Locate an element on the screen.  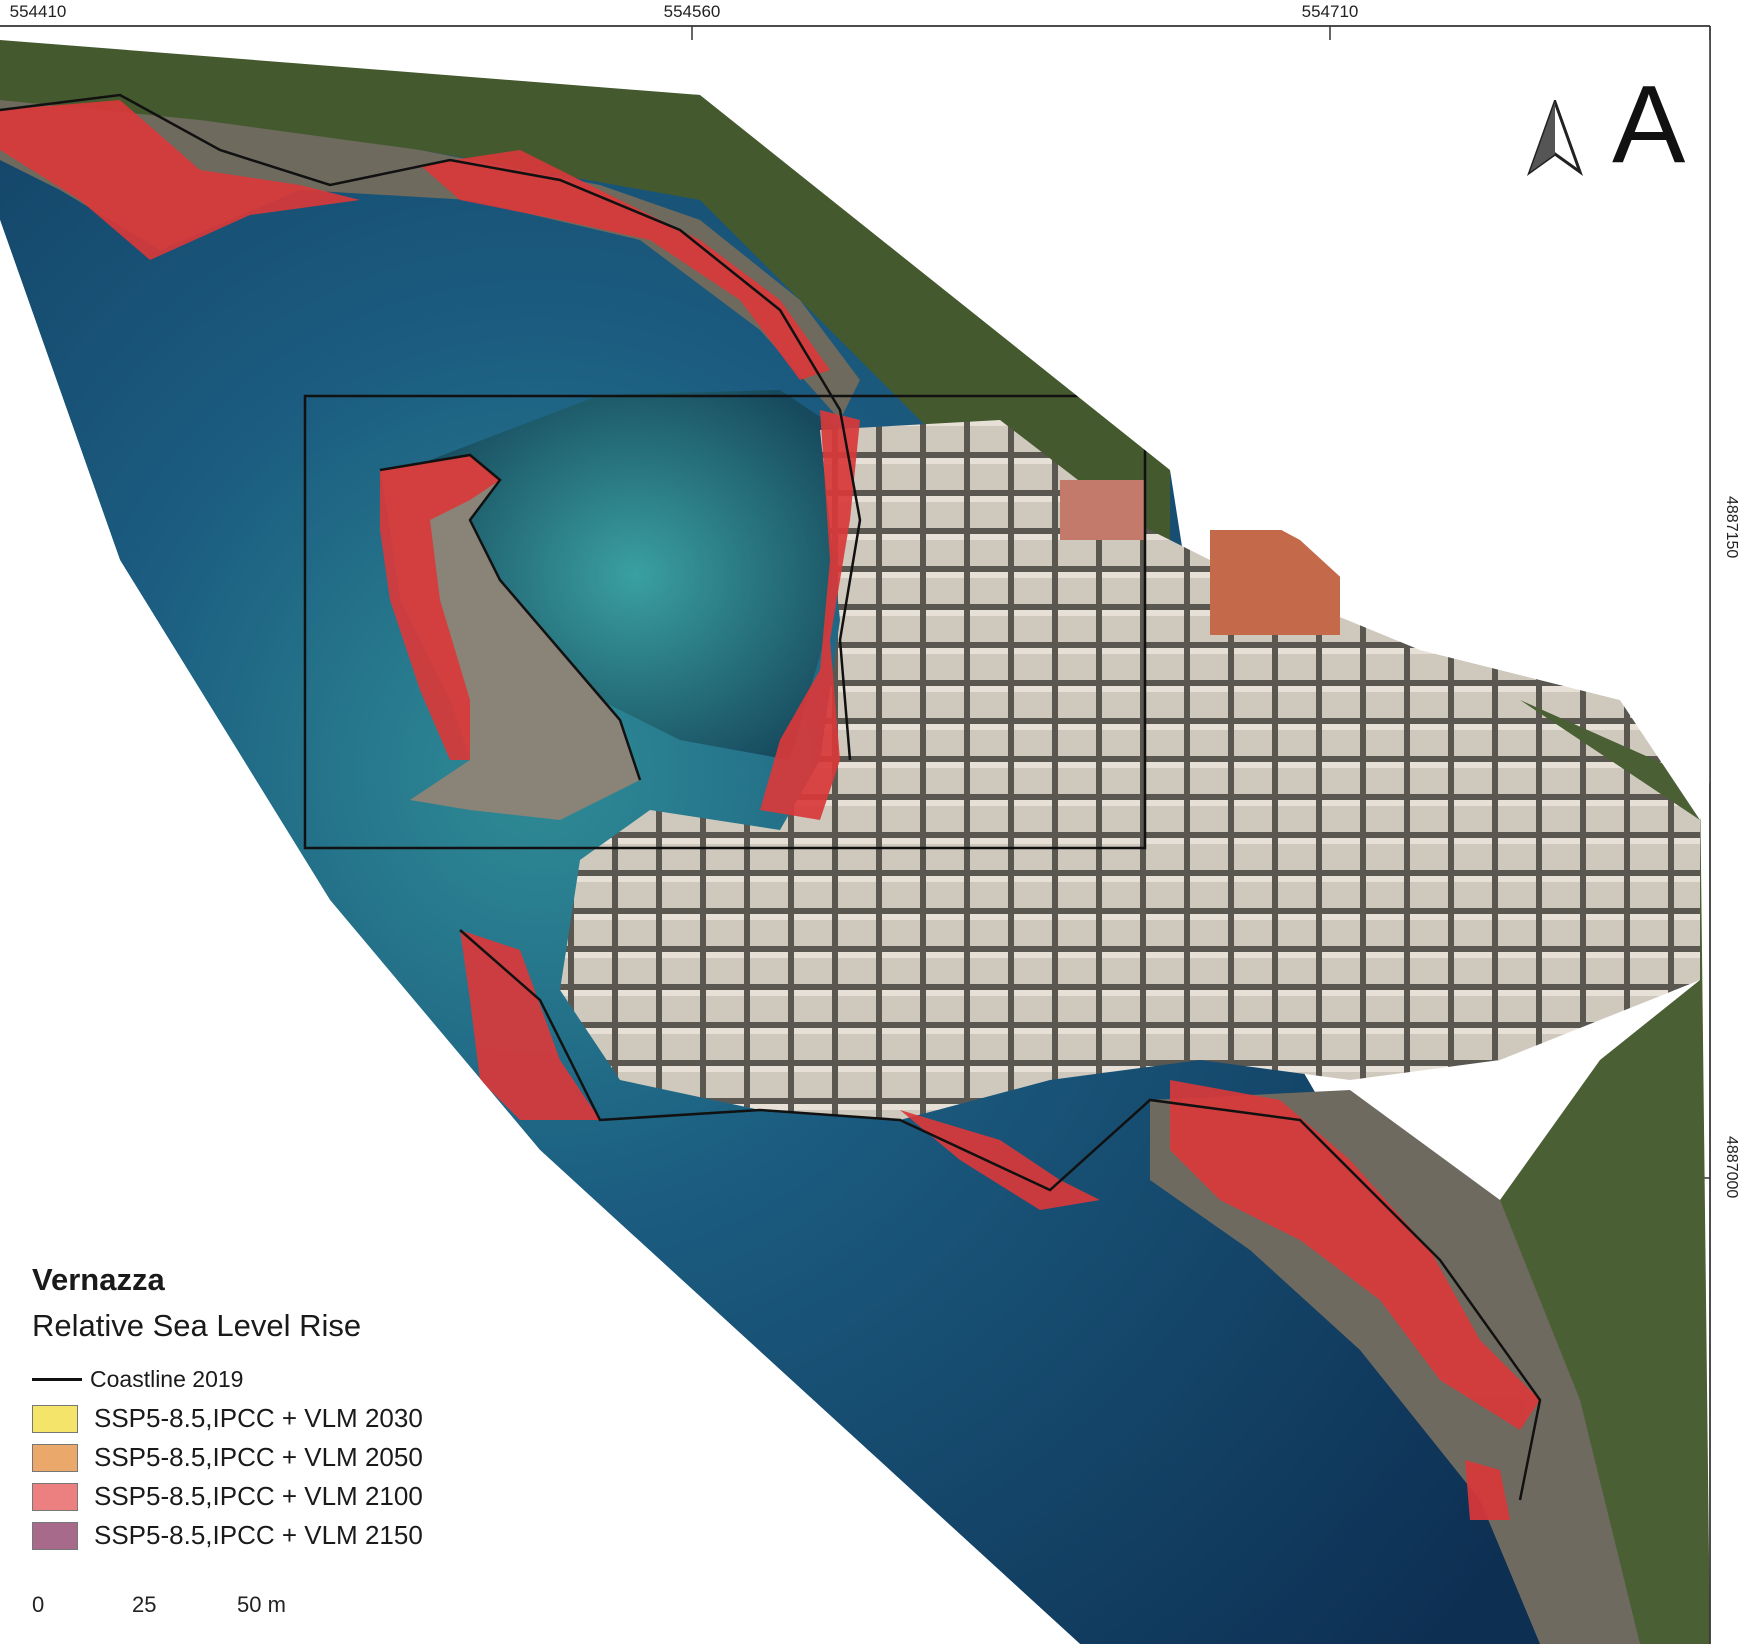
legend-item-2030: SSP5-8.5,IPCC + VLM 2030 is located at coordinates (227, 1418).